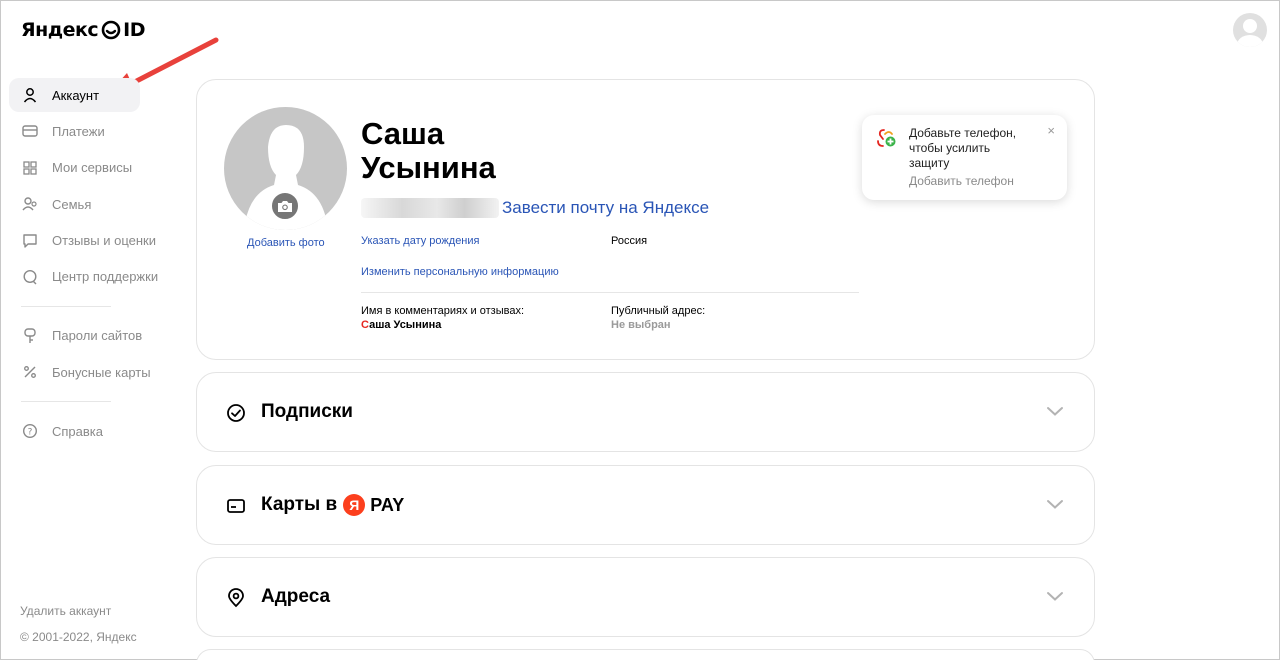  I want to click on sidebar-item-label: Пароли сайтов, so click(97, 336).